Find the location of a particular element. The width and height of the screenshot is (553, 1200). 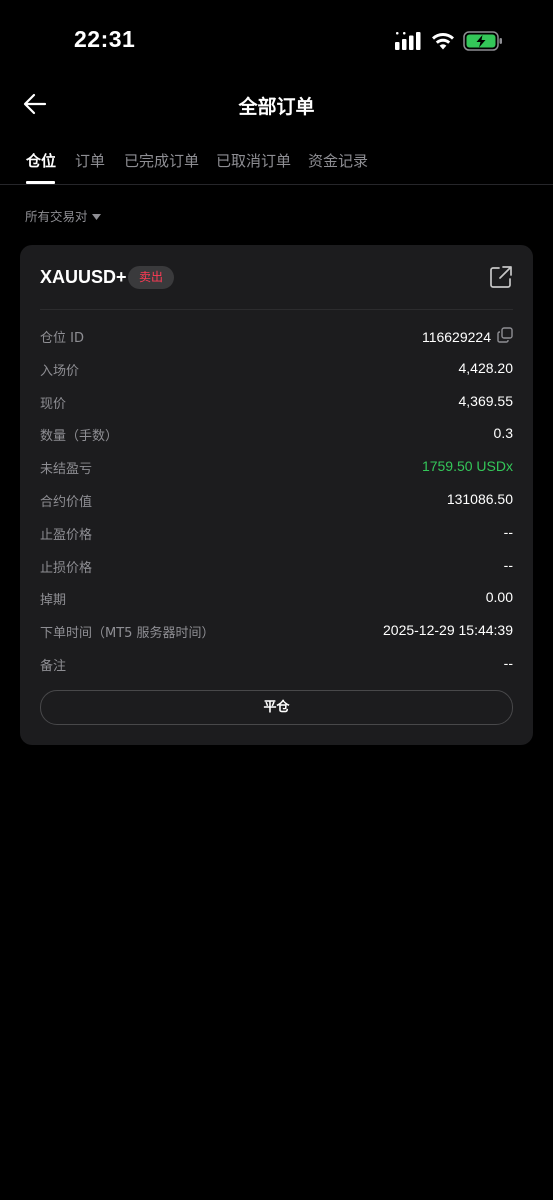

detail-row-current-price: 现价 4,369.55 is located at coordinates (276, 405).